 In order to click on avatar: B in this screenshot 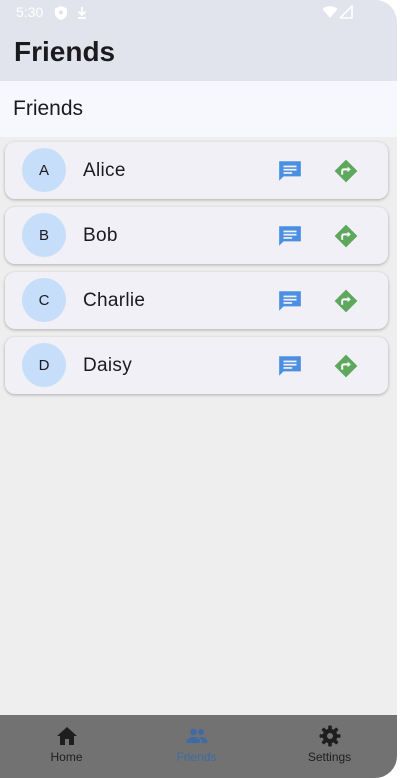, I will do `click(44, 235)`.